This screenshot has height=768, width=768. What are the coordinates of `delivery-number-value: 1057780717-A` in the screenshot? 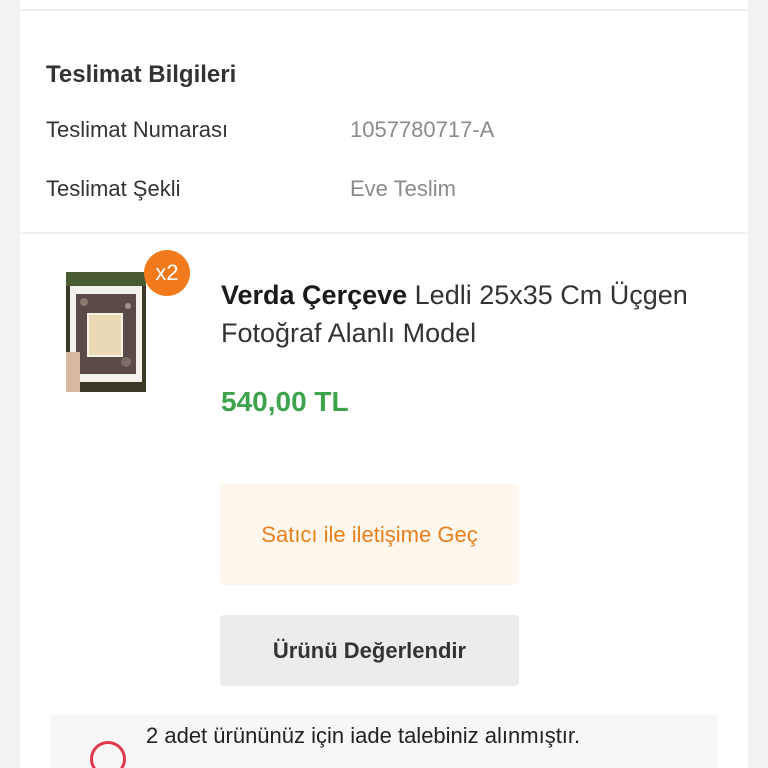 It's located at (422, 129).